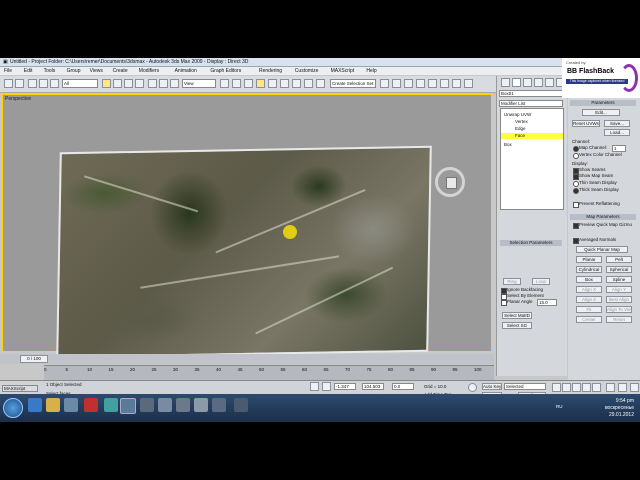 Image resolution: width=640 pixels, height=480 pixels. I want to click on map-button-reset: Reset, so click(619, 319).